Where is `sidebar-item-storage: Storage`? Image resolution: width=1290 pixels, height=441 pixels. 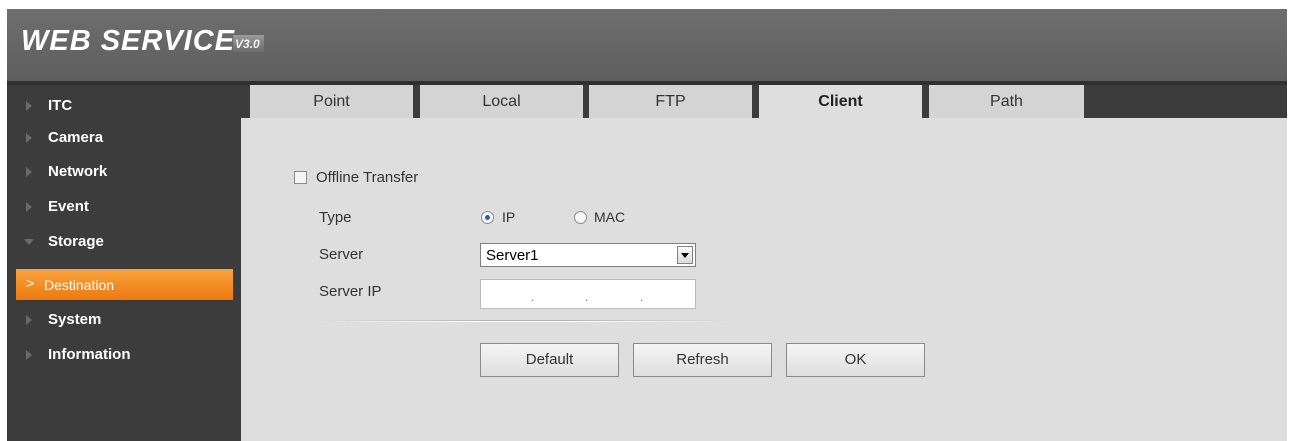 sidebar-item-storage: Storage is located at coordinates (124, 242).